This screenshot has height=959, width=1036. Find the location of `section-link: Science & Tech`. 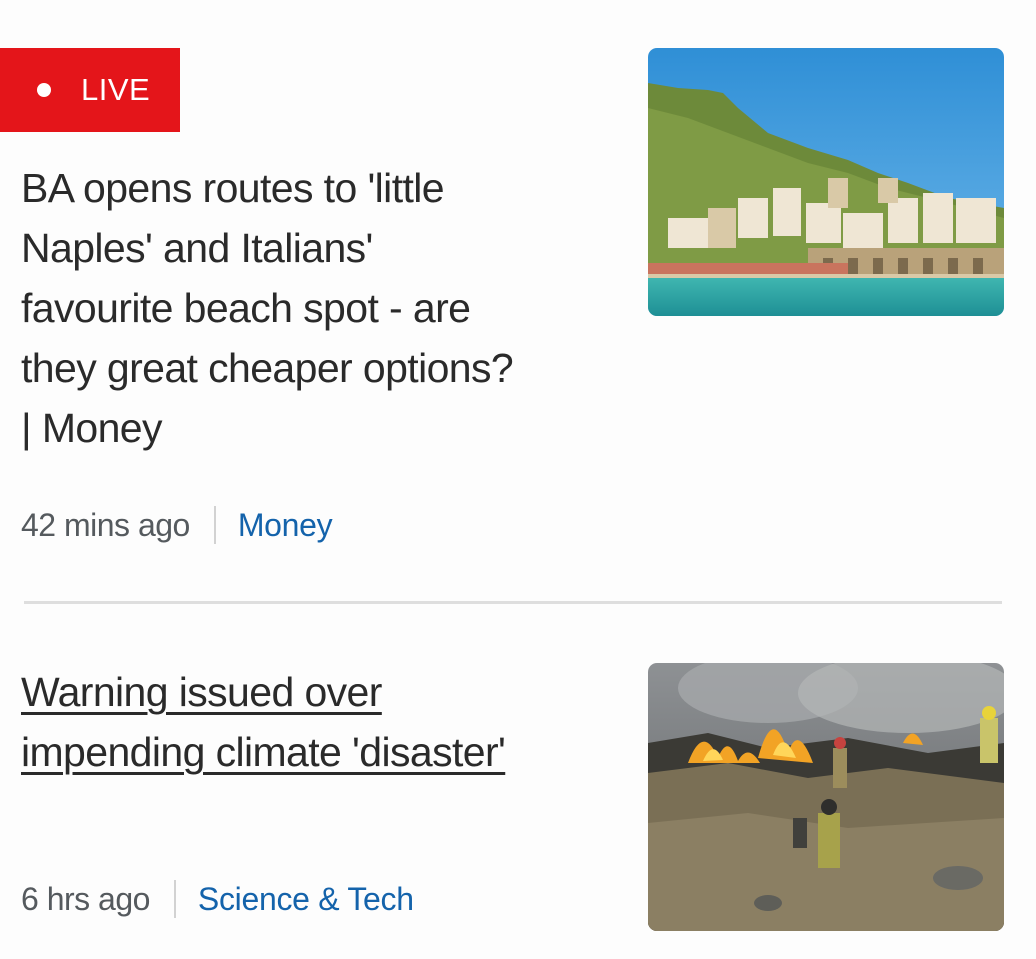

section-link: Science & Tech is located at coordinates (306, 899).